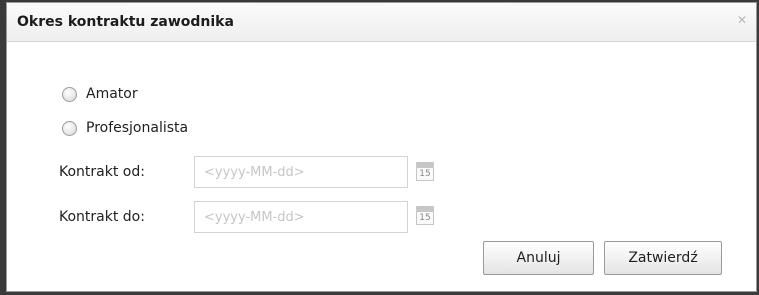 The image size is (759, 295). Describe the element at coordinates (112, 94) in the screenshot. I see `radio-label-amator: Amator` at that location.